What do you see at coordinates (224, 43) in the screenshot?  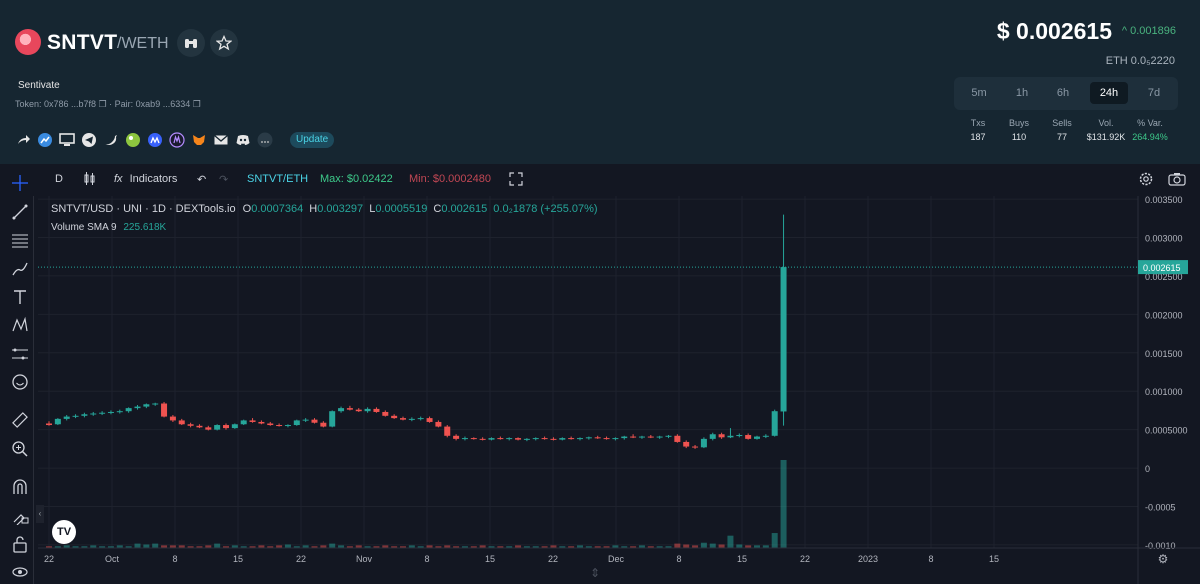 I see `favorite-button` at bounding box center [224, 43].